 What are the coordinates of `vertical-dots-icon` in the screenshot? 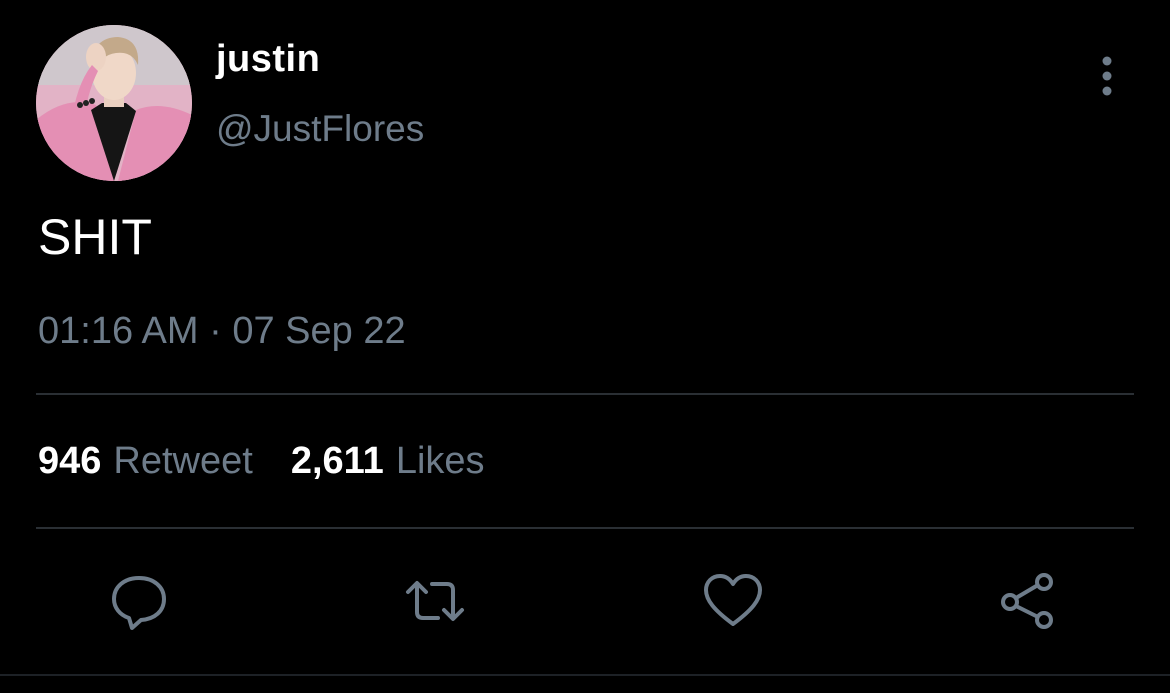 It's located at (1107, 76).